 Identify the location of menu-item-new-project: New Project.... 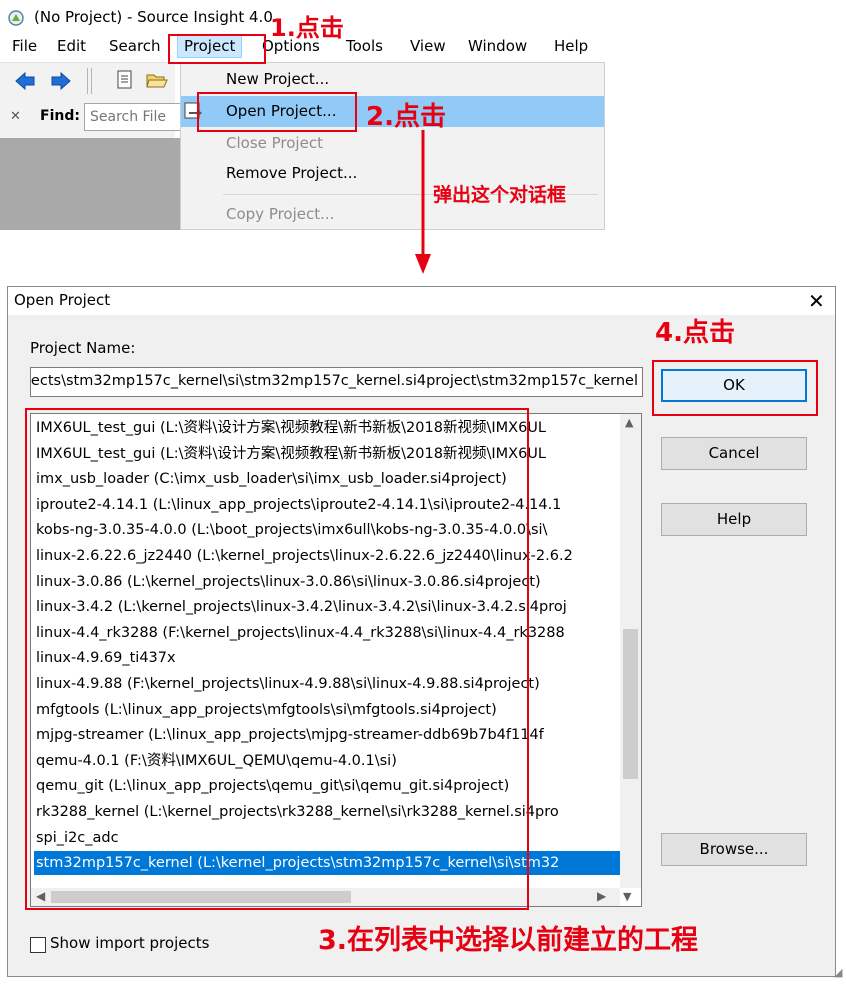
(277, 79).